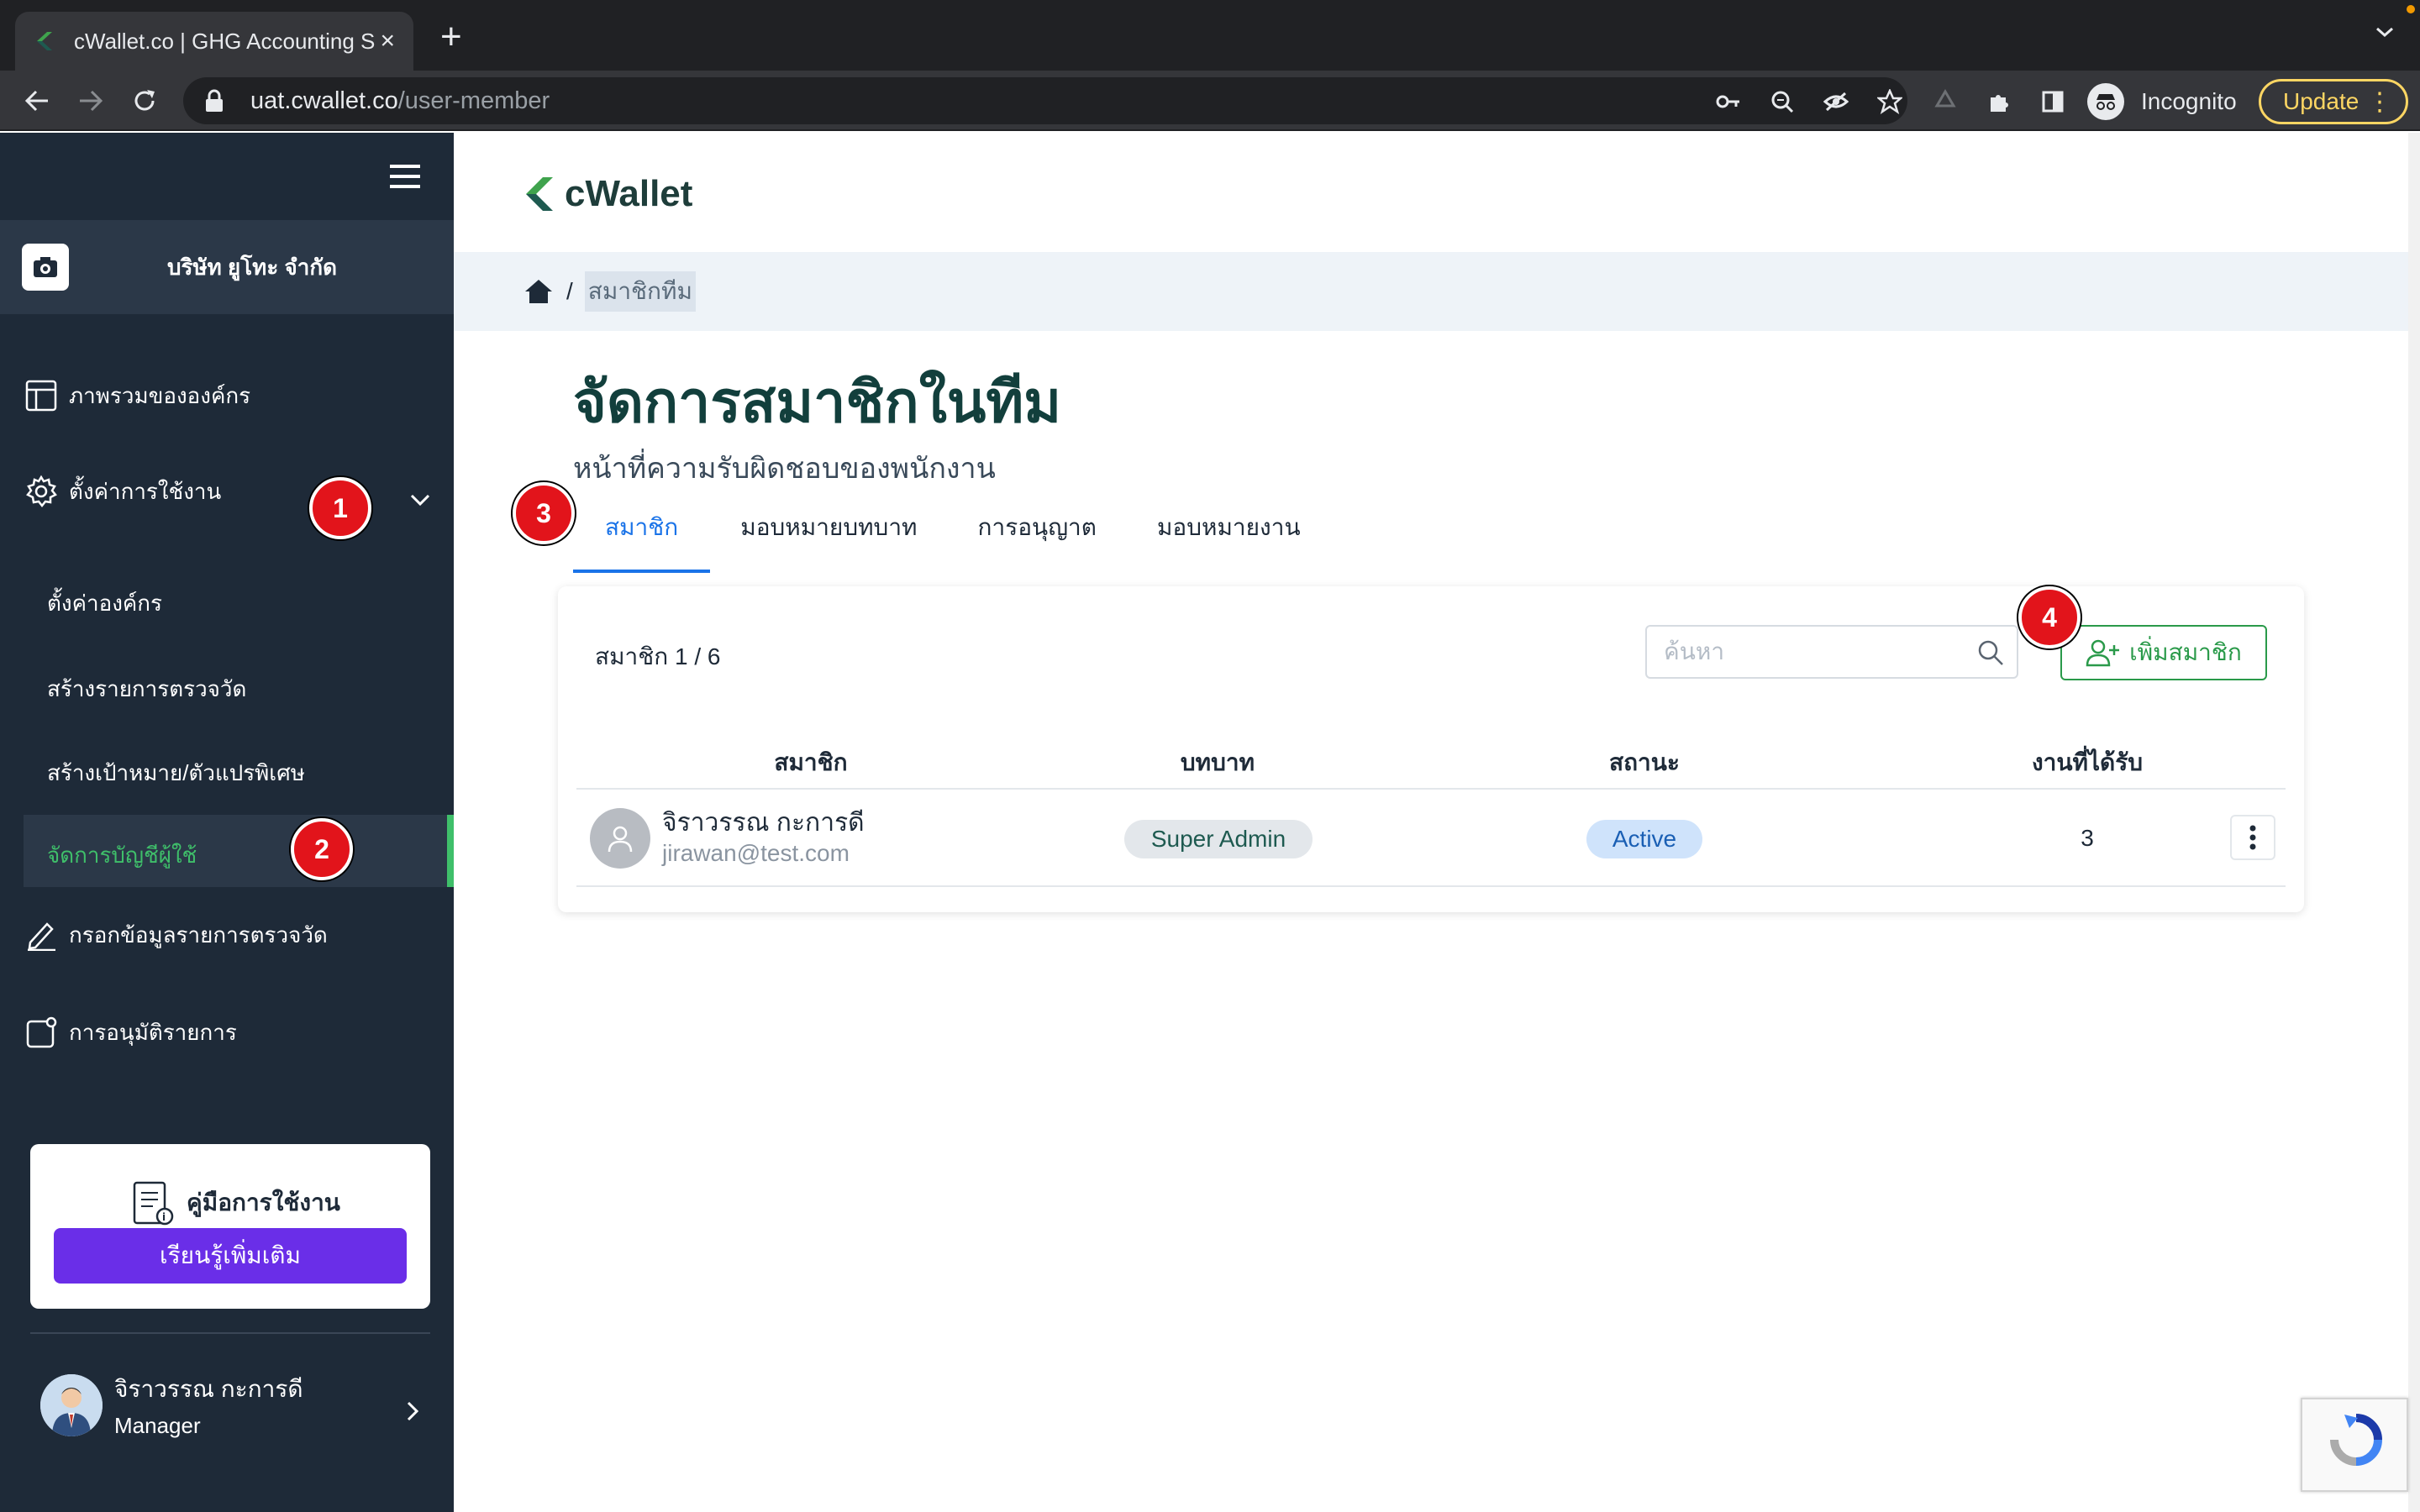 Image resolution: width=2420 pixels, height=1512 pixels. Describe the element at coordinates (71, 1404) in the screenshot. I see `avatar` at that location.